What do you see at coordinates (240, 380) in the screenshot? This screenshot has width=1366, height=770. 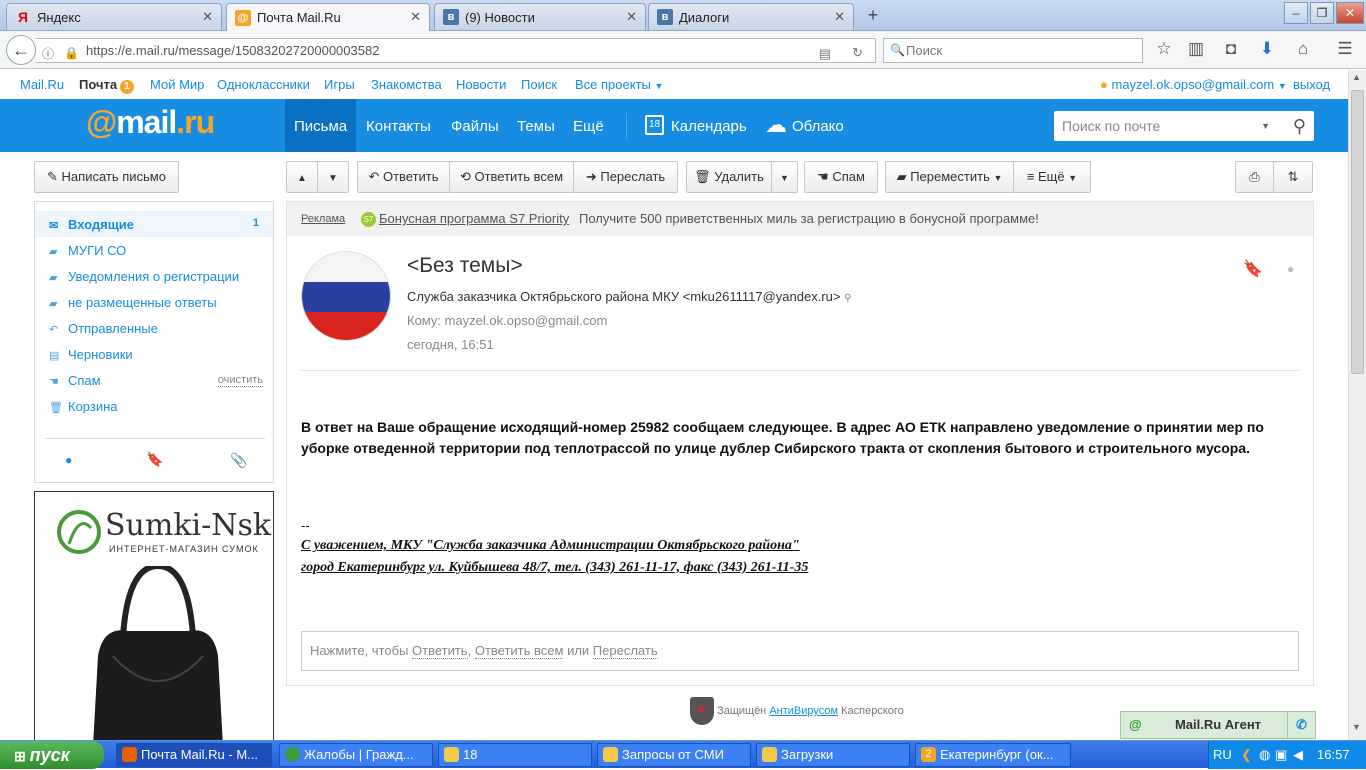 I see `clean-spam-link: очистить` at bounding box center [240, 380].